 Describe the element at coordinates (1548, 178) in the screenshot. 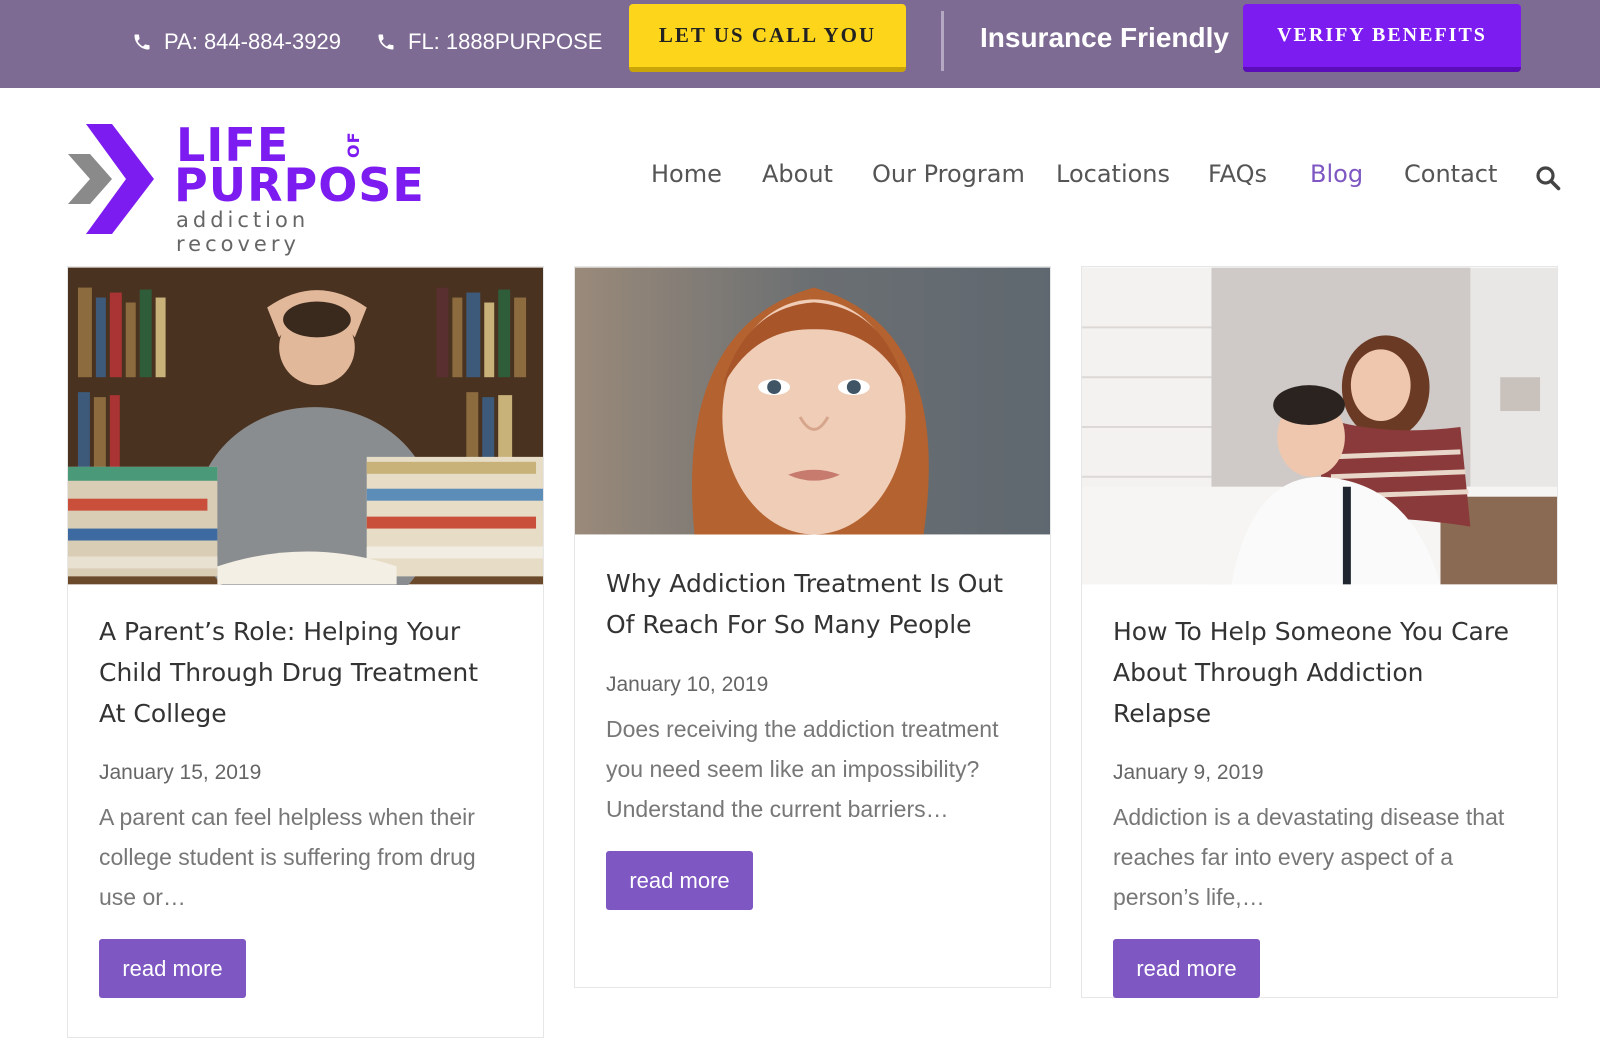

I see `search-icon` at that location.